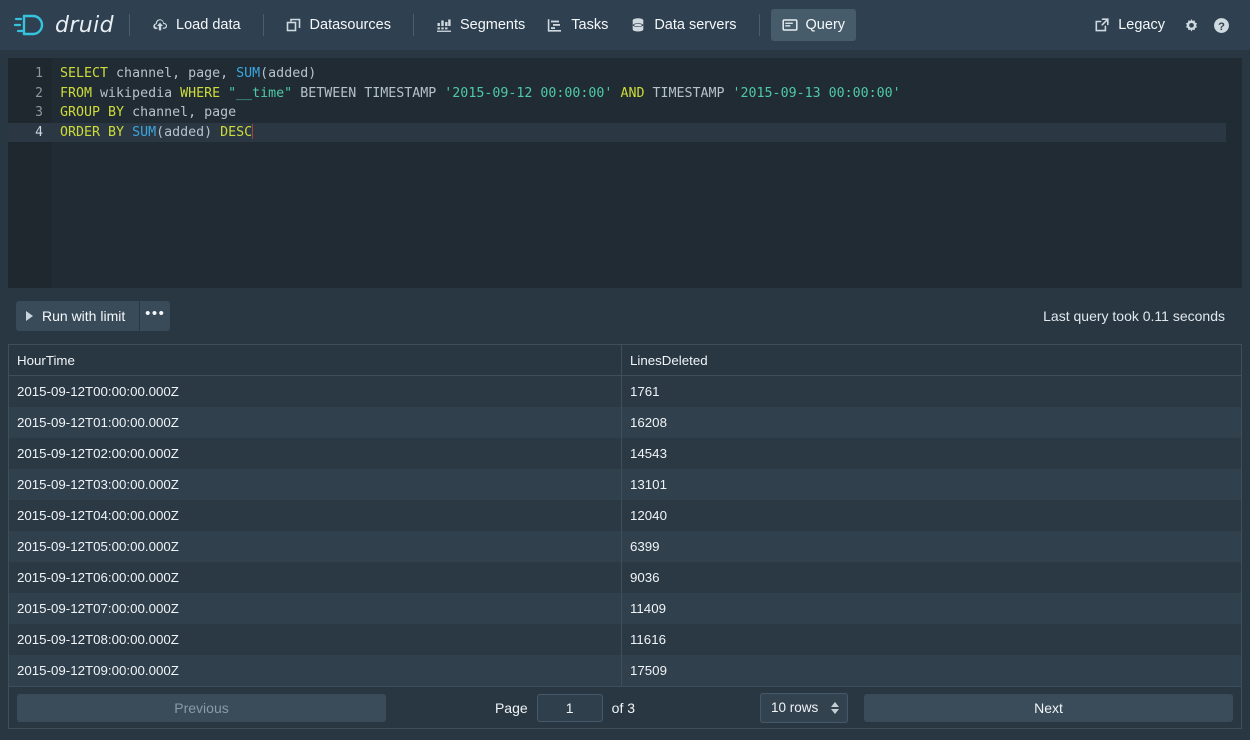 This screenshot has width=1250, height=740. I want to click on page-indicator: Page of 3, so click(565, 707).